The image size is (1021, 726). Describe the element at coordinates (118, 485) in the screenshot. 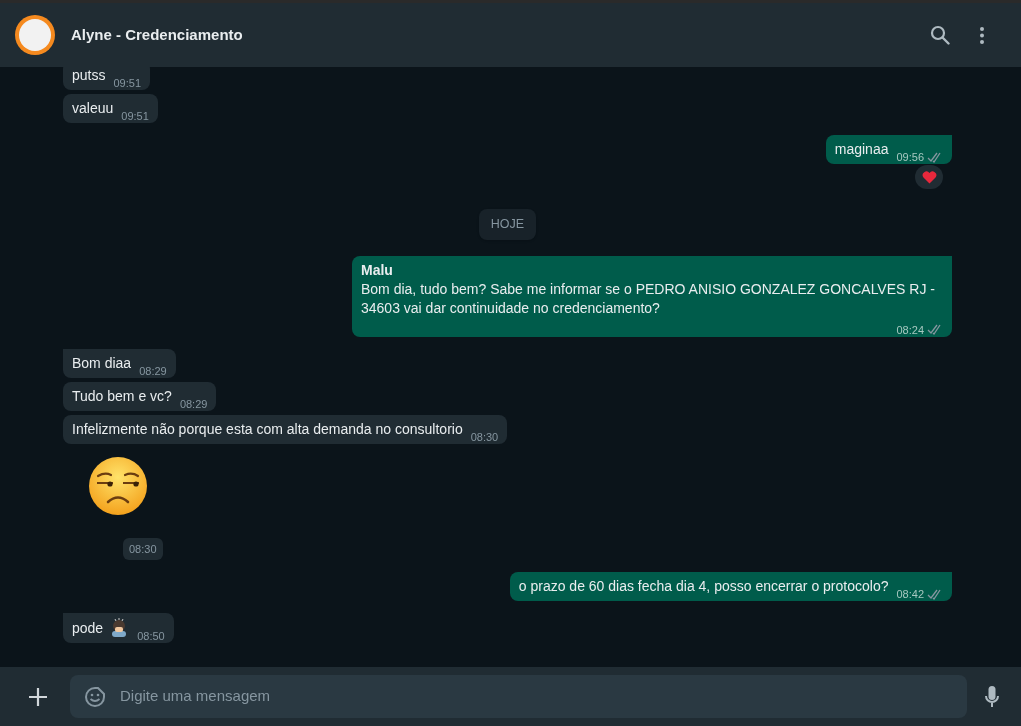

I see `unamused-face-sticker` at that location.